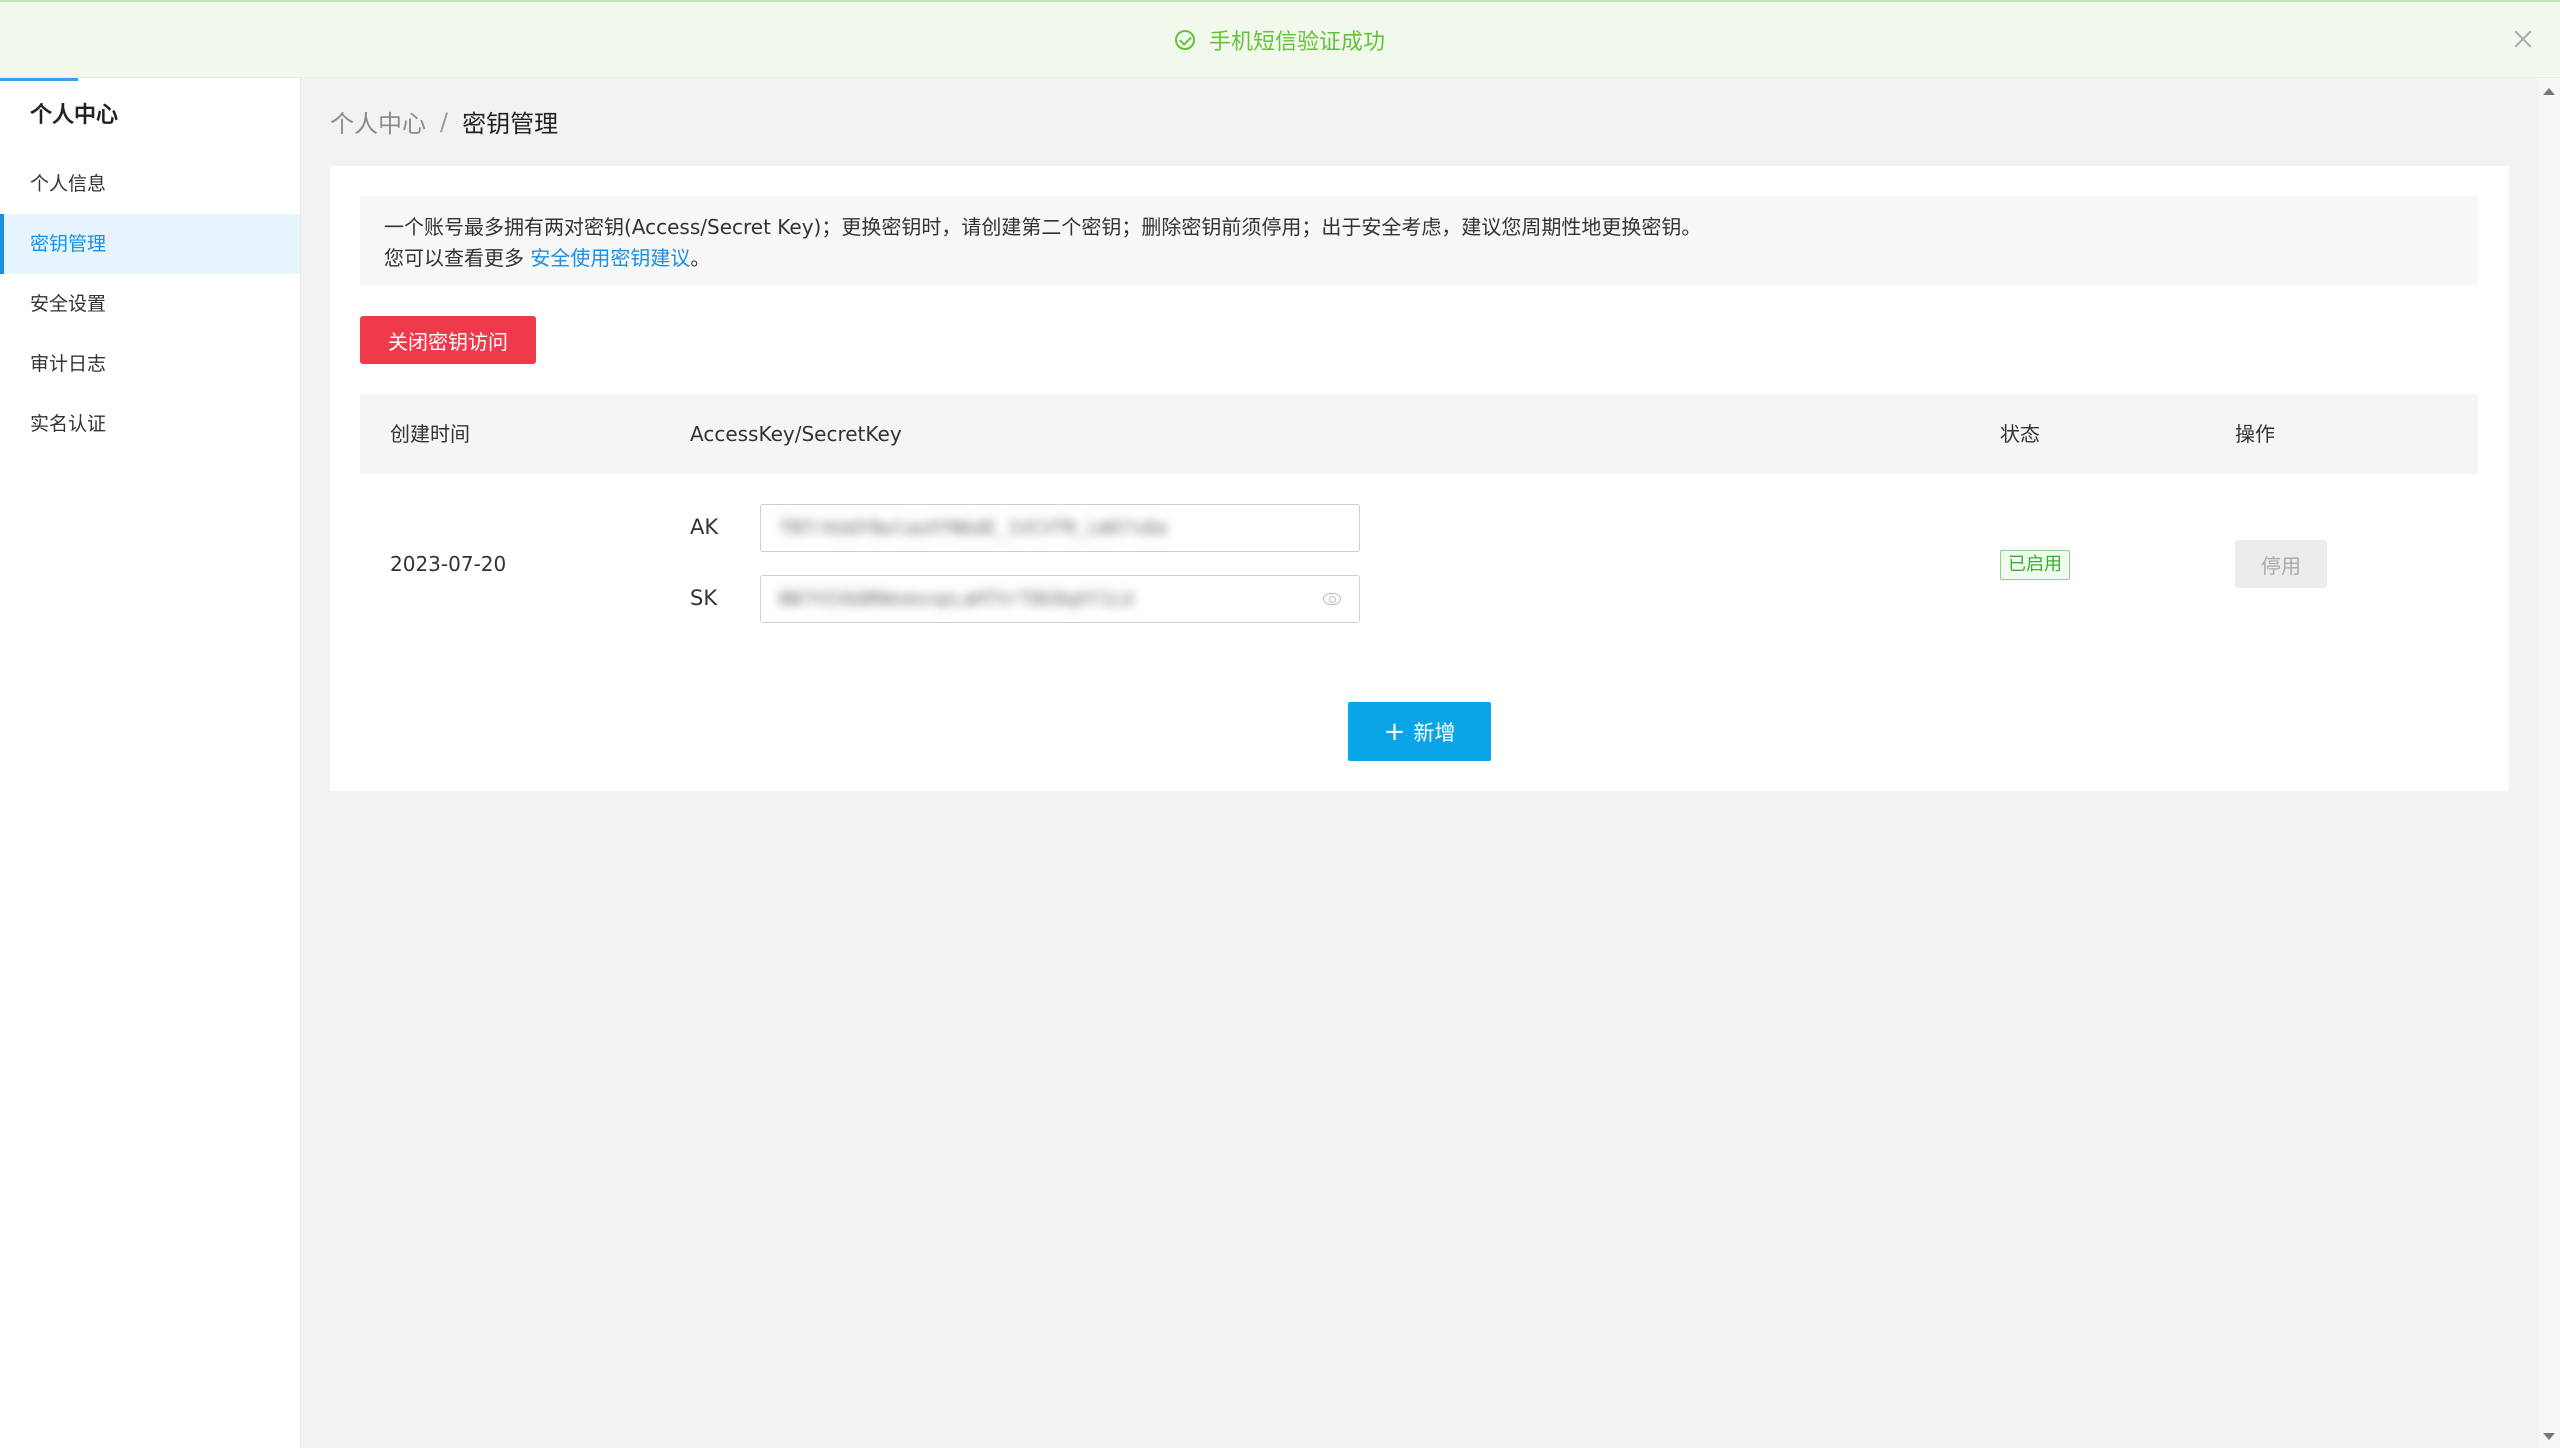 Image resolution: width=2560 pixels, height=1448 pixels. Describe the element at coordinates (973, 528) in the screenshot. I see `access-key-masked: TNTrkUdY0wlaoXYNbdE_1VCVTR_LWX7s6e` at that location.